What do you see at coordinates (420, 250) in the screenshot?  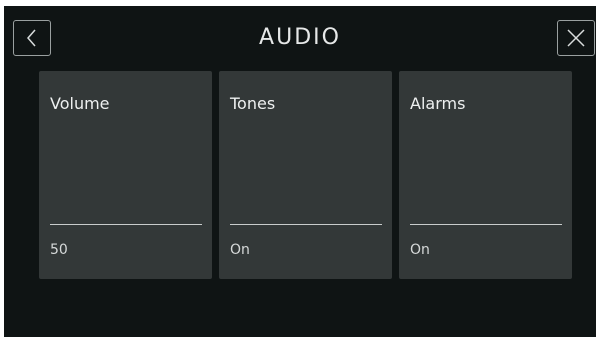 I see `tile-value-alarms: On` at bounding box center [420, 250].